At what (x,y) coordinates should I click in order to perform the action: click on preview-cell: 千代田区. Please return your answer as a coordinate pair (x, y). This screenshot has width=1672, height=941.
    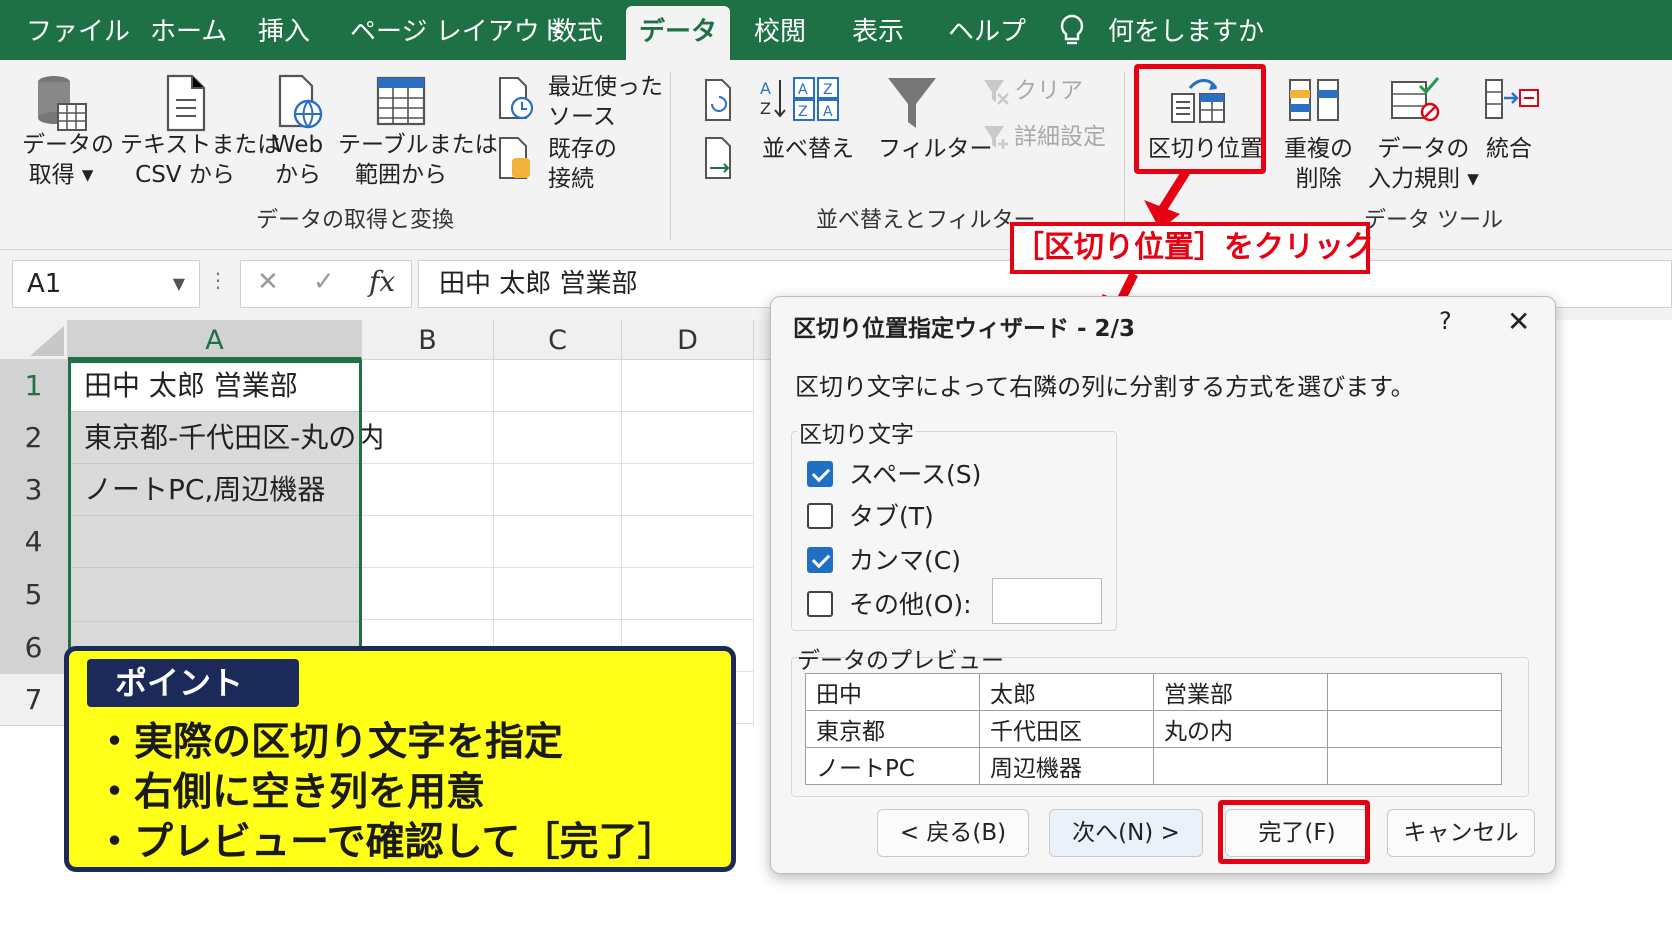
    Looking at the image, I should click on (1066, 729).